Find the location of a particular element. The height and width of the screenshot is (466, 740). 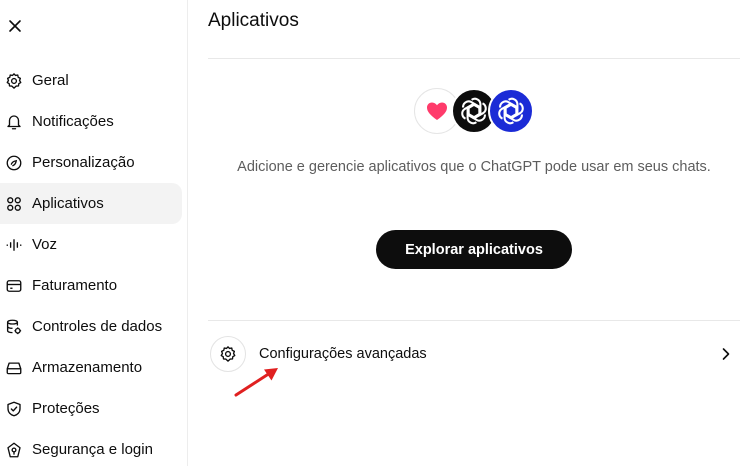

sidebar-item-label: Controles de dados is located at coordinates (97, 326).